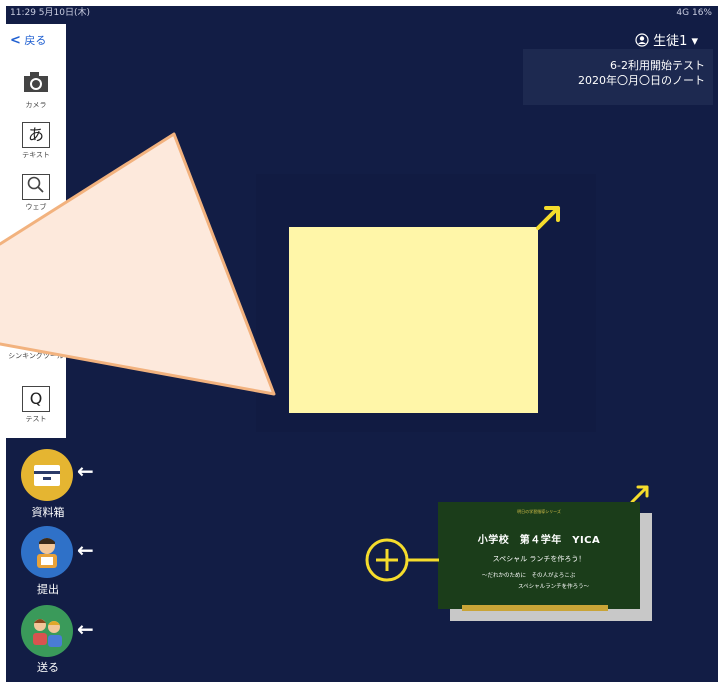 The height and width of the screenshot is (688, 724). Describe the element at coordinates (641, 80) in the screenshot. I see `note-date: 2020年〇月〇日のノート` at that location.